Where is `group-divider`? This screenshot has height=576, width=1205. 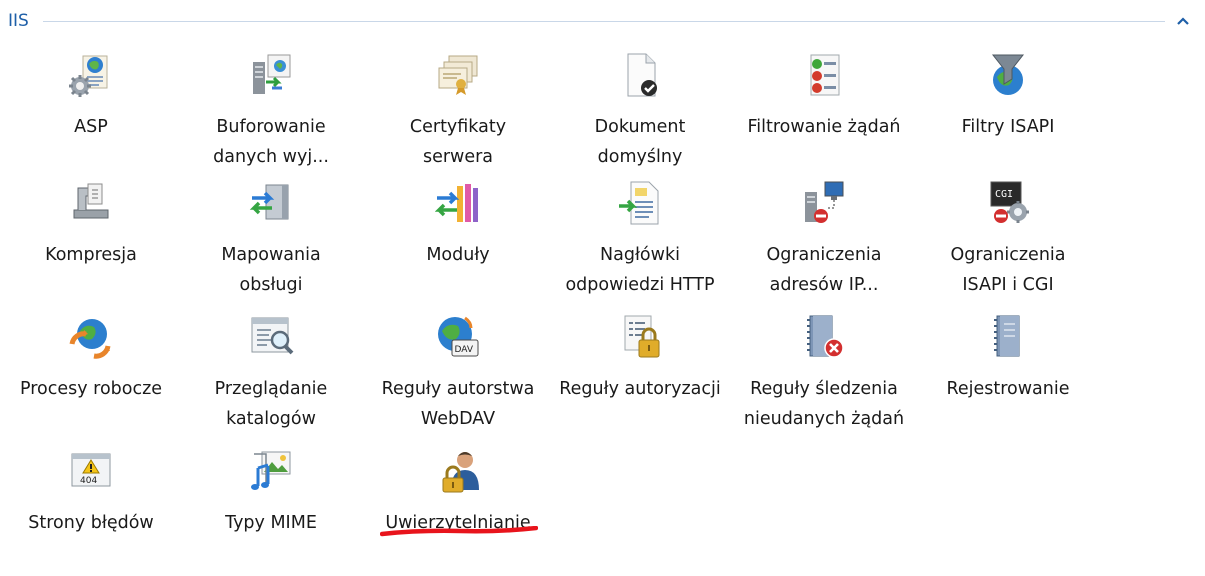 group-divider is located at coordinates (604, 21).